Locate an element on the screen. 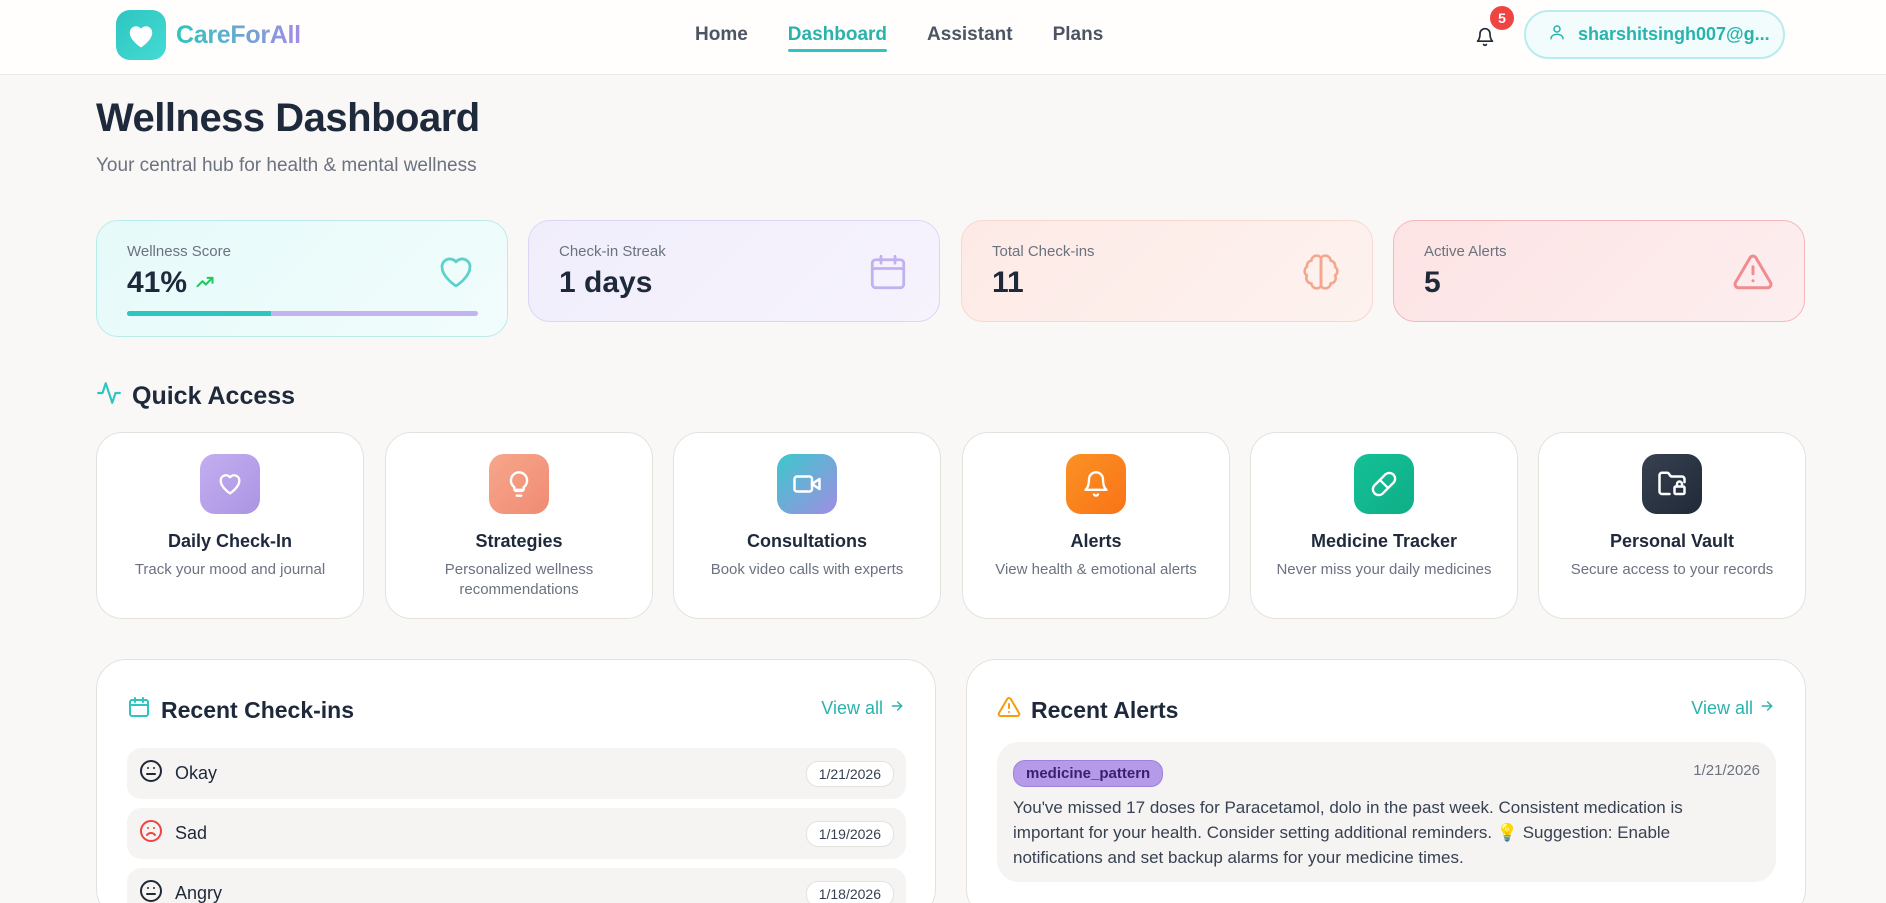  trending-up-icon is located at coordinates (205, 283).